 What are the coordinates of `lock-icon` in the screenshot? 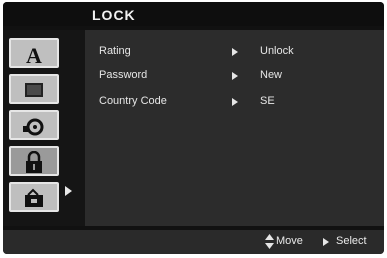 It's located at (34, 162).